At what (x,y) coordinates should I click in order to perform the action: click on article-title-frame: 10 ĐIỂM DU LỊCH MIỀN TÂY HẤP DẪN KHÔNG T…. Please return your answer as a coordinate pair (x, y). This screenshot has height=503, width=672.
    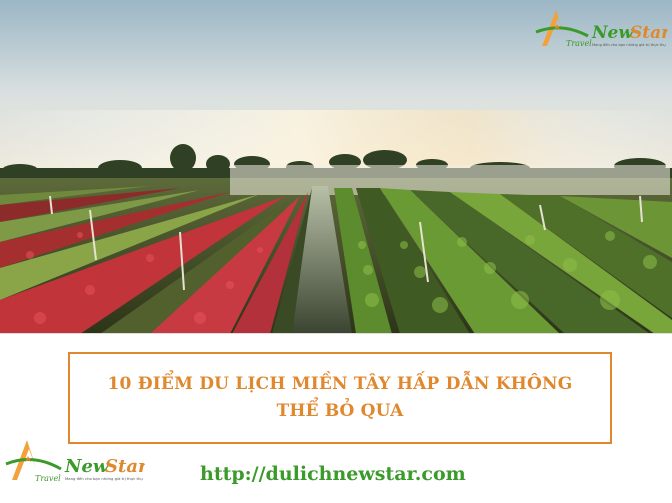
    Looking at the image, I should click on (340, 398).